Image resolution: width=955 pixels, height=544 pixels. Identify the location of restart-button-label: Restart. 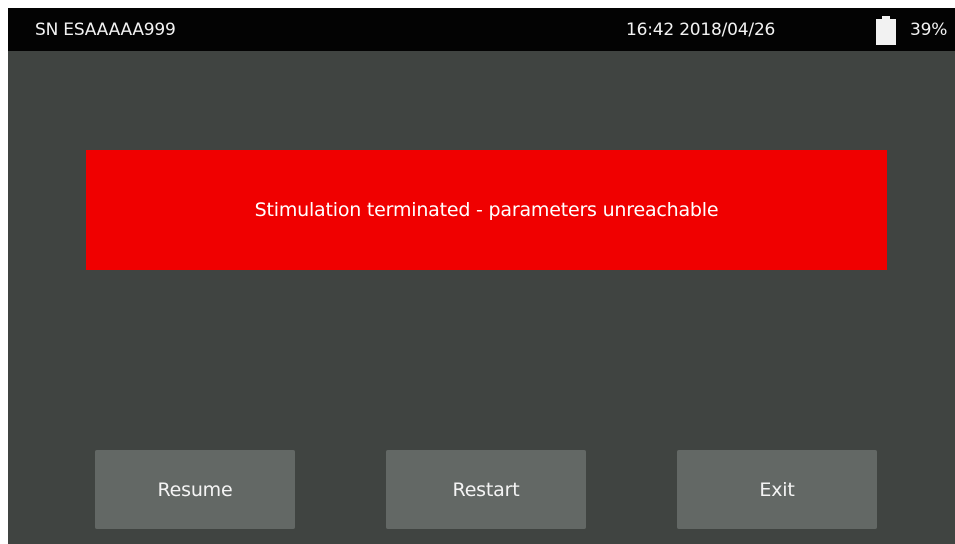
(486, 489).